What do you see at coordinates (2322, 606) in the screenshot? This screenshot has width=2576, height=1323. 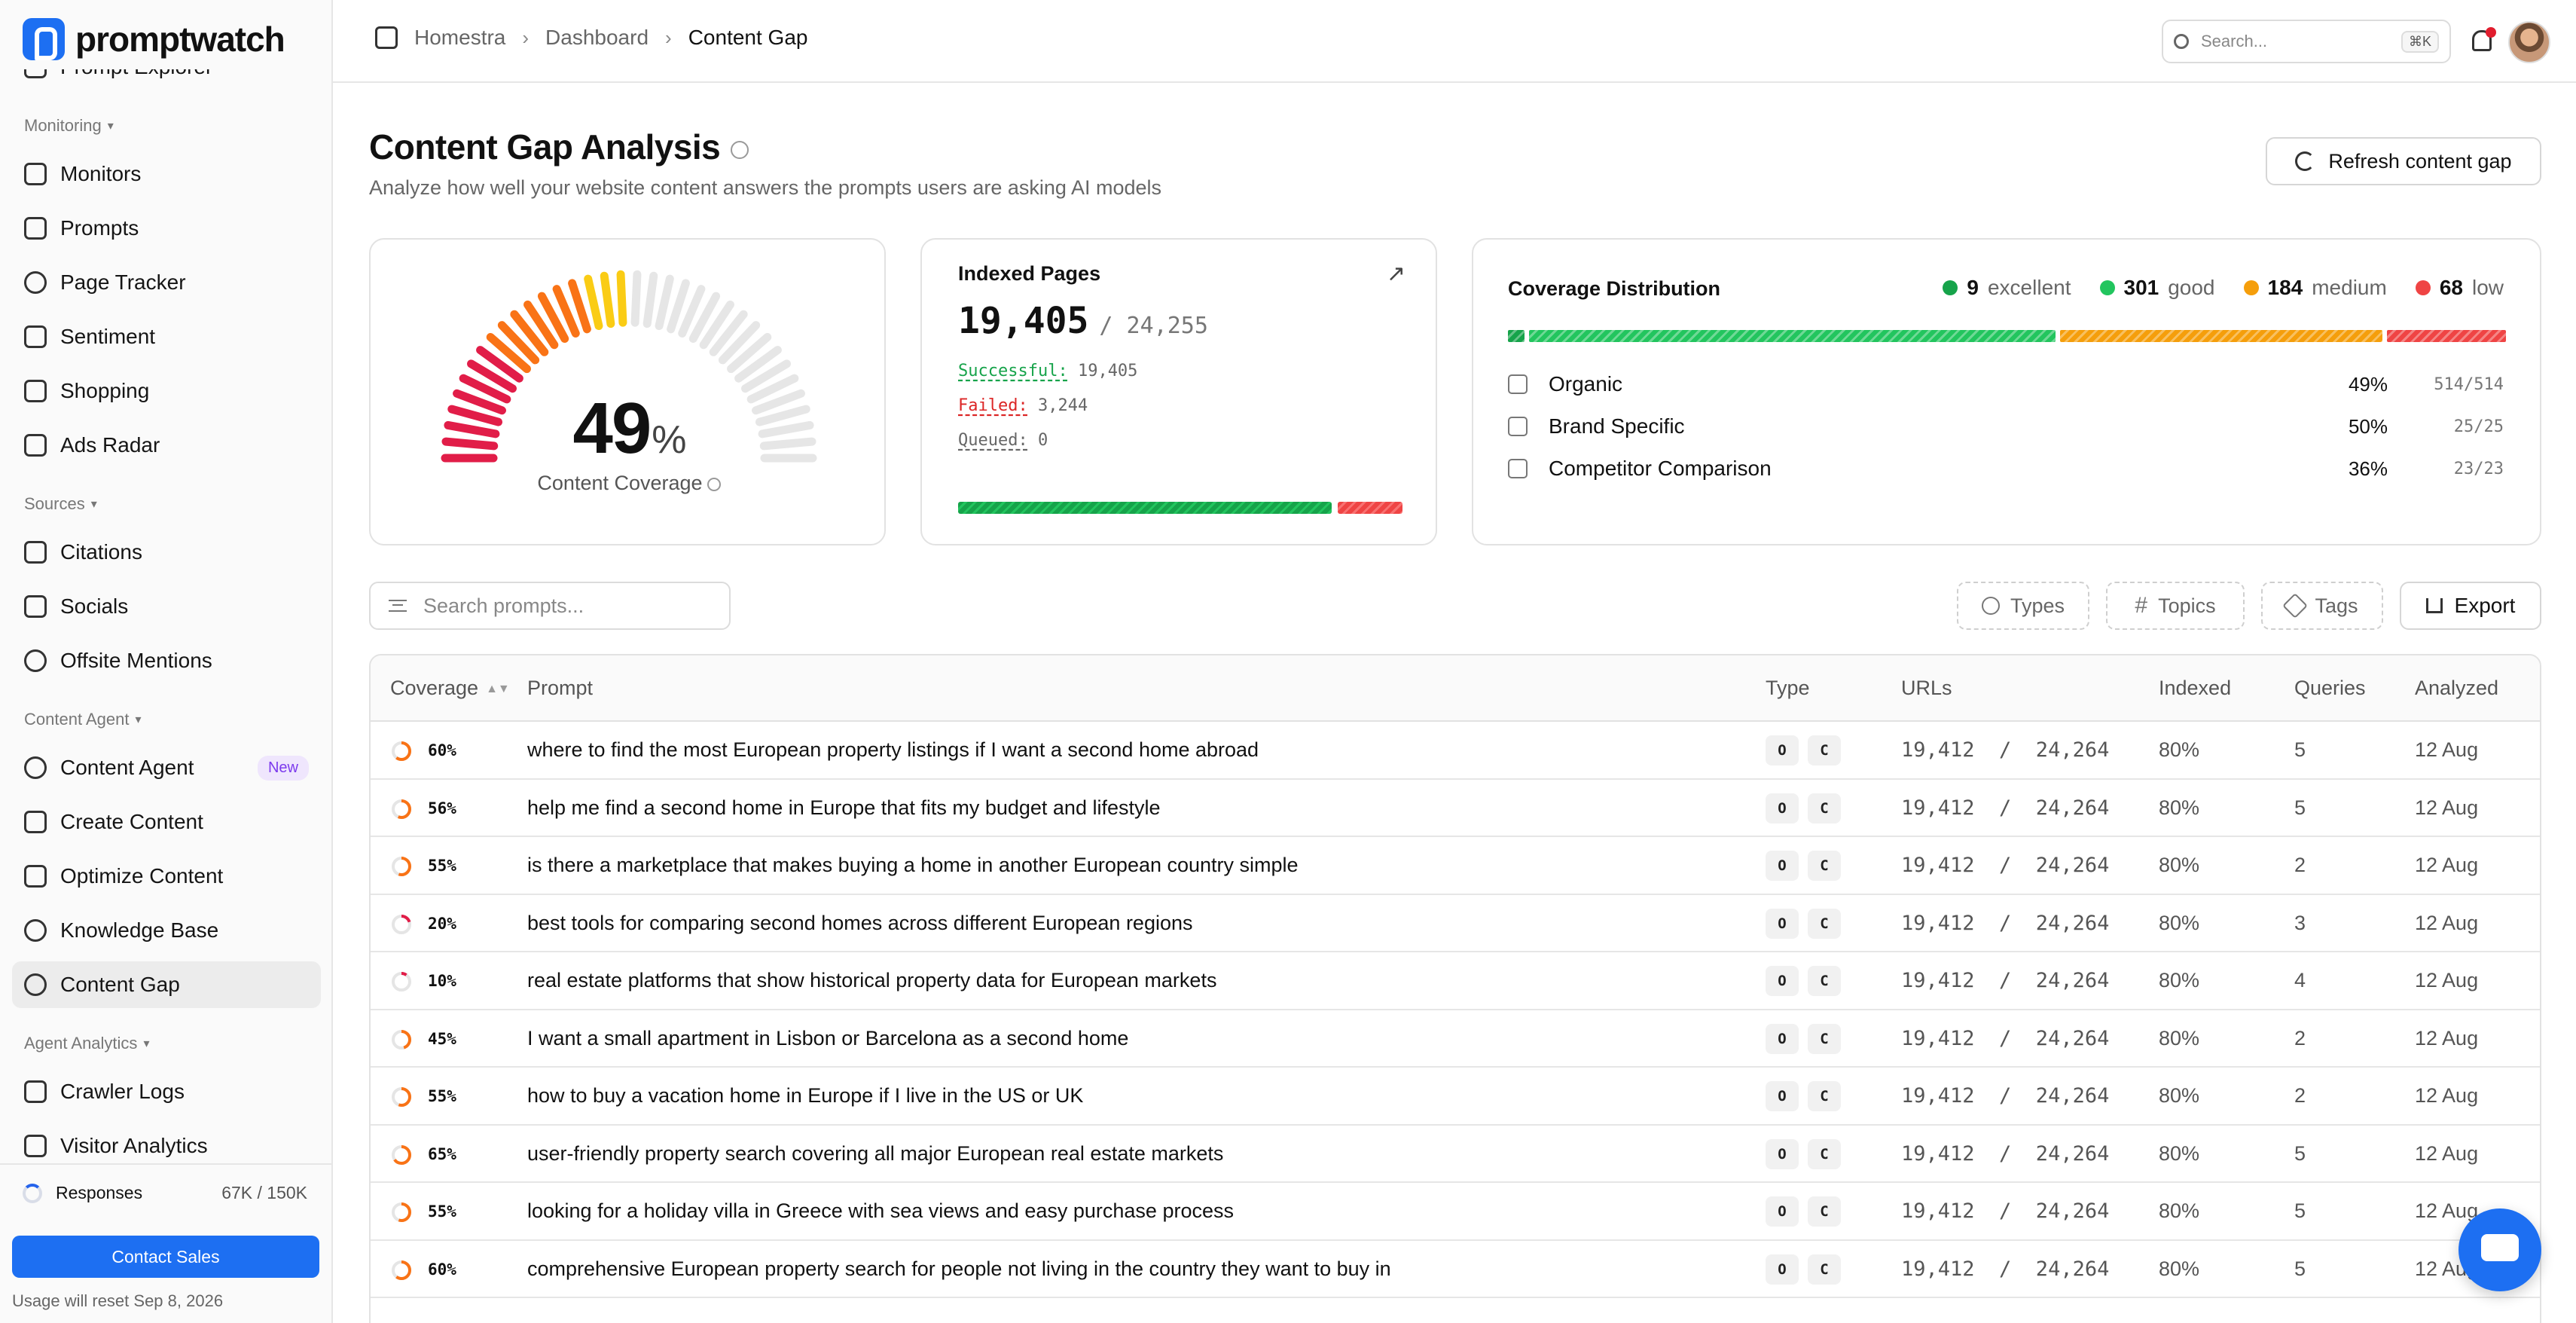 I see `tags-filter-button: Tags` at bounding box center [2322, 606].